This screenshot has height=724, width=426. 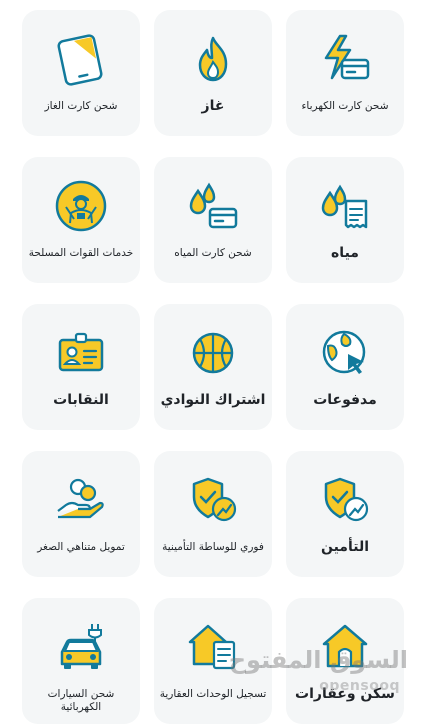 What do you see at coordinates (81, 500) in the screenshot?
I see `micro-finance-icon` at bounding box center [81, 500].